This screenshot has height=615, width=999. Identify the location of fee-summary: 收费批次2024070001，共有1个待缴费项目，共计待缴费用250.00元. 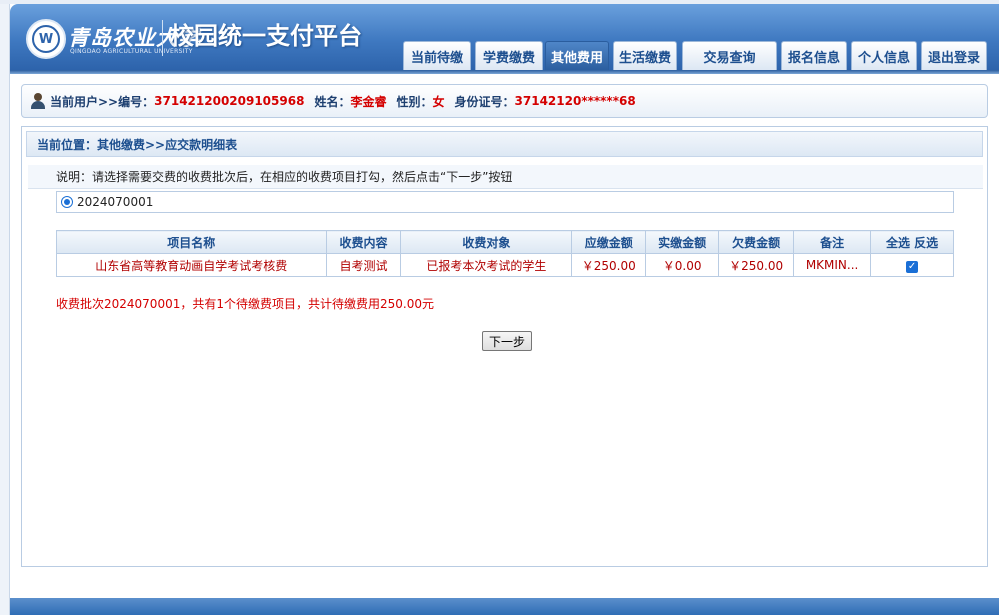
(245, 304).